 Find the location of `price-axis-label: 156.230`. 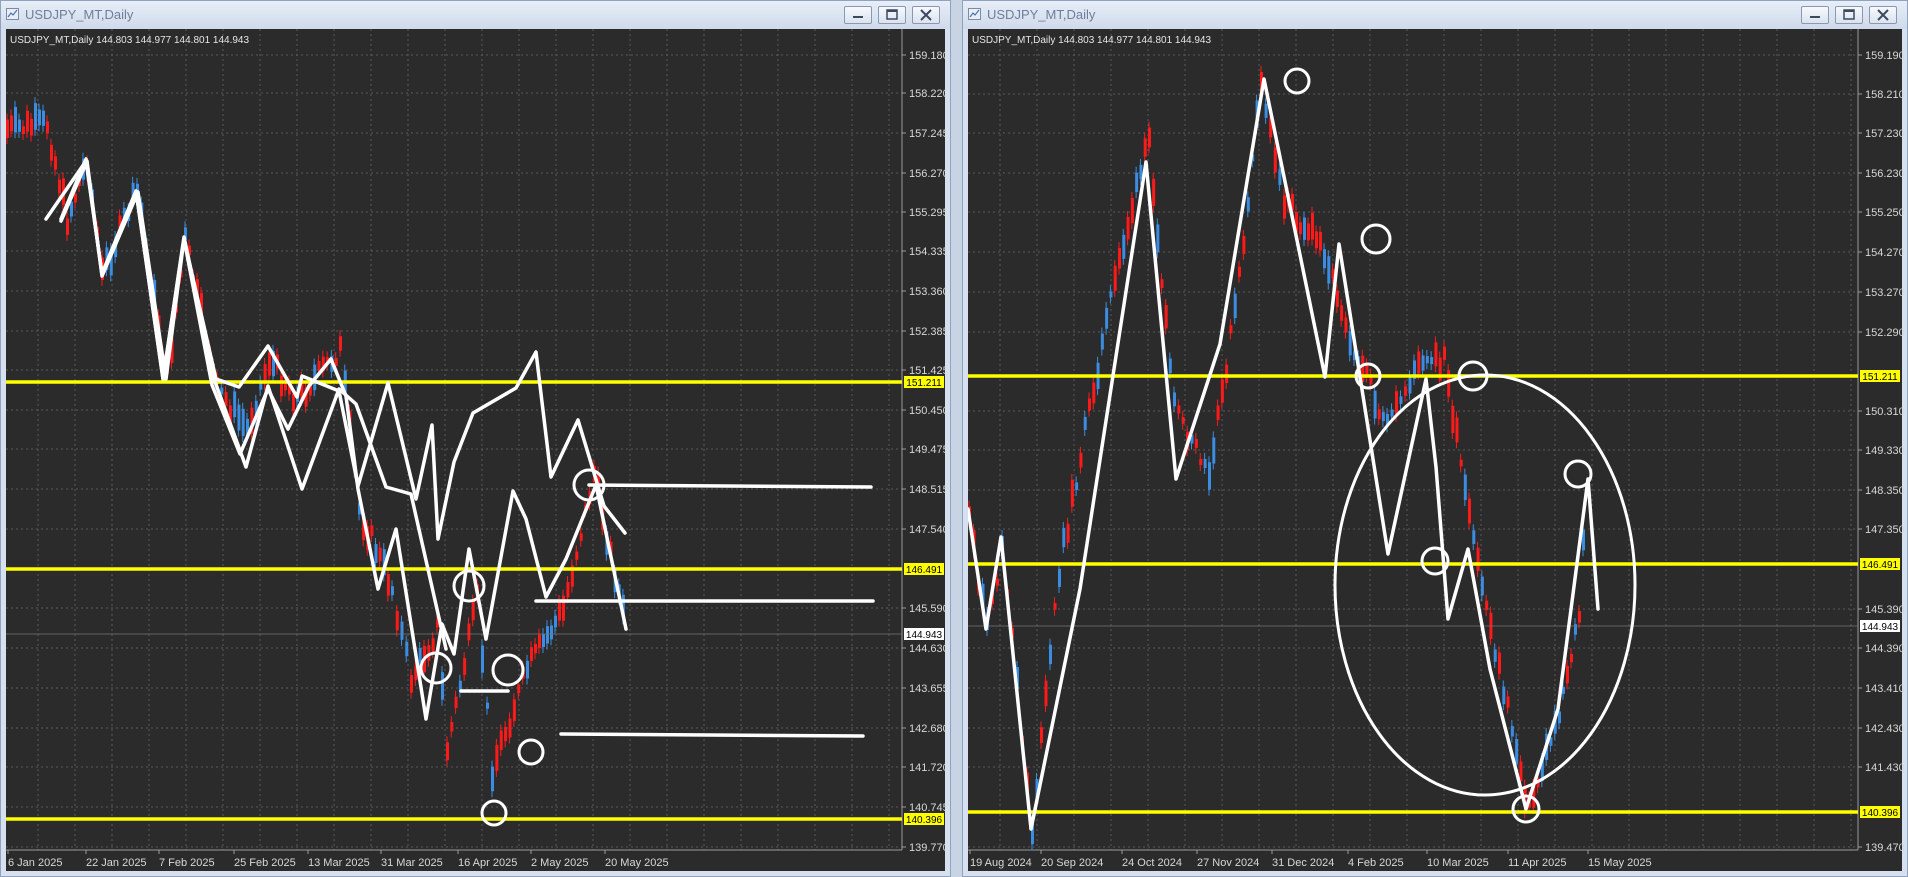

price-axis-label: 156.230 is located at coordinates (1884, 174).